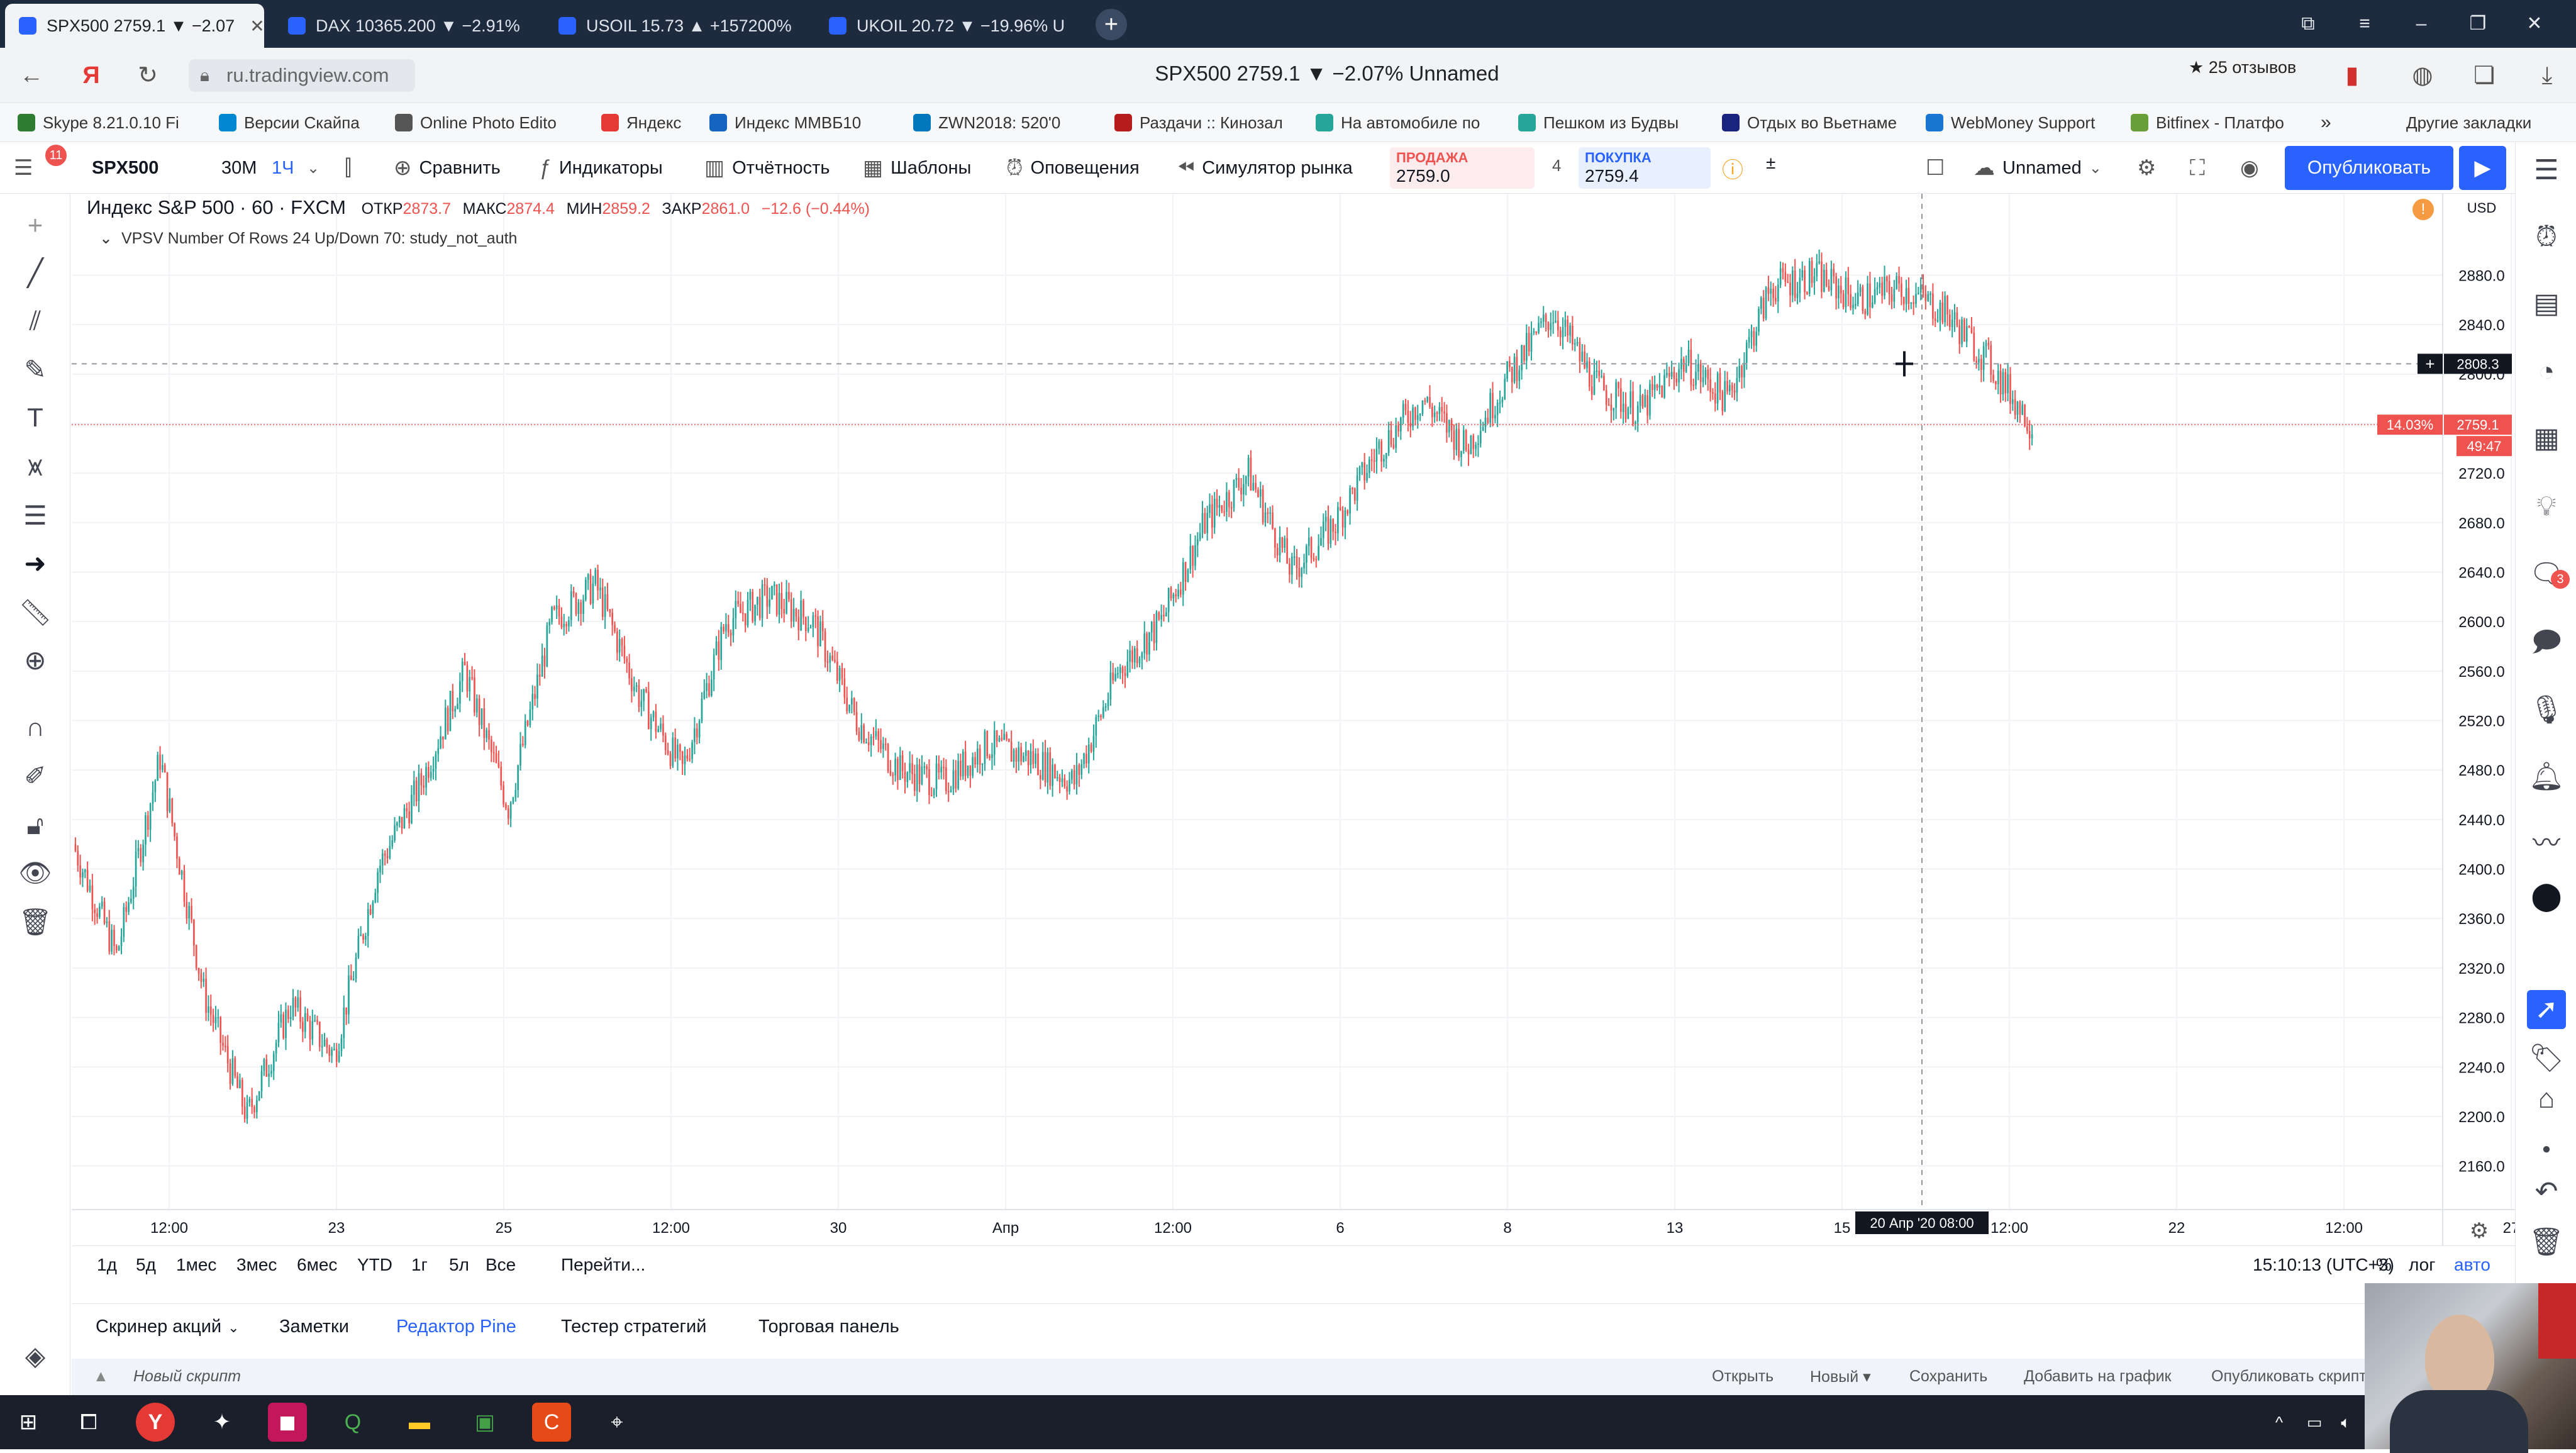 This screenshot has width=2576, height=1453. Describe the element at coordinates (456, 1327) in the screenshot. I see `tab-pine-editor: Редактор Pine` at that location.